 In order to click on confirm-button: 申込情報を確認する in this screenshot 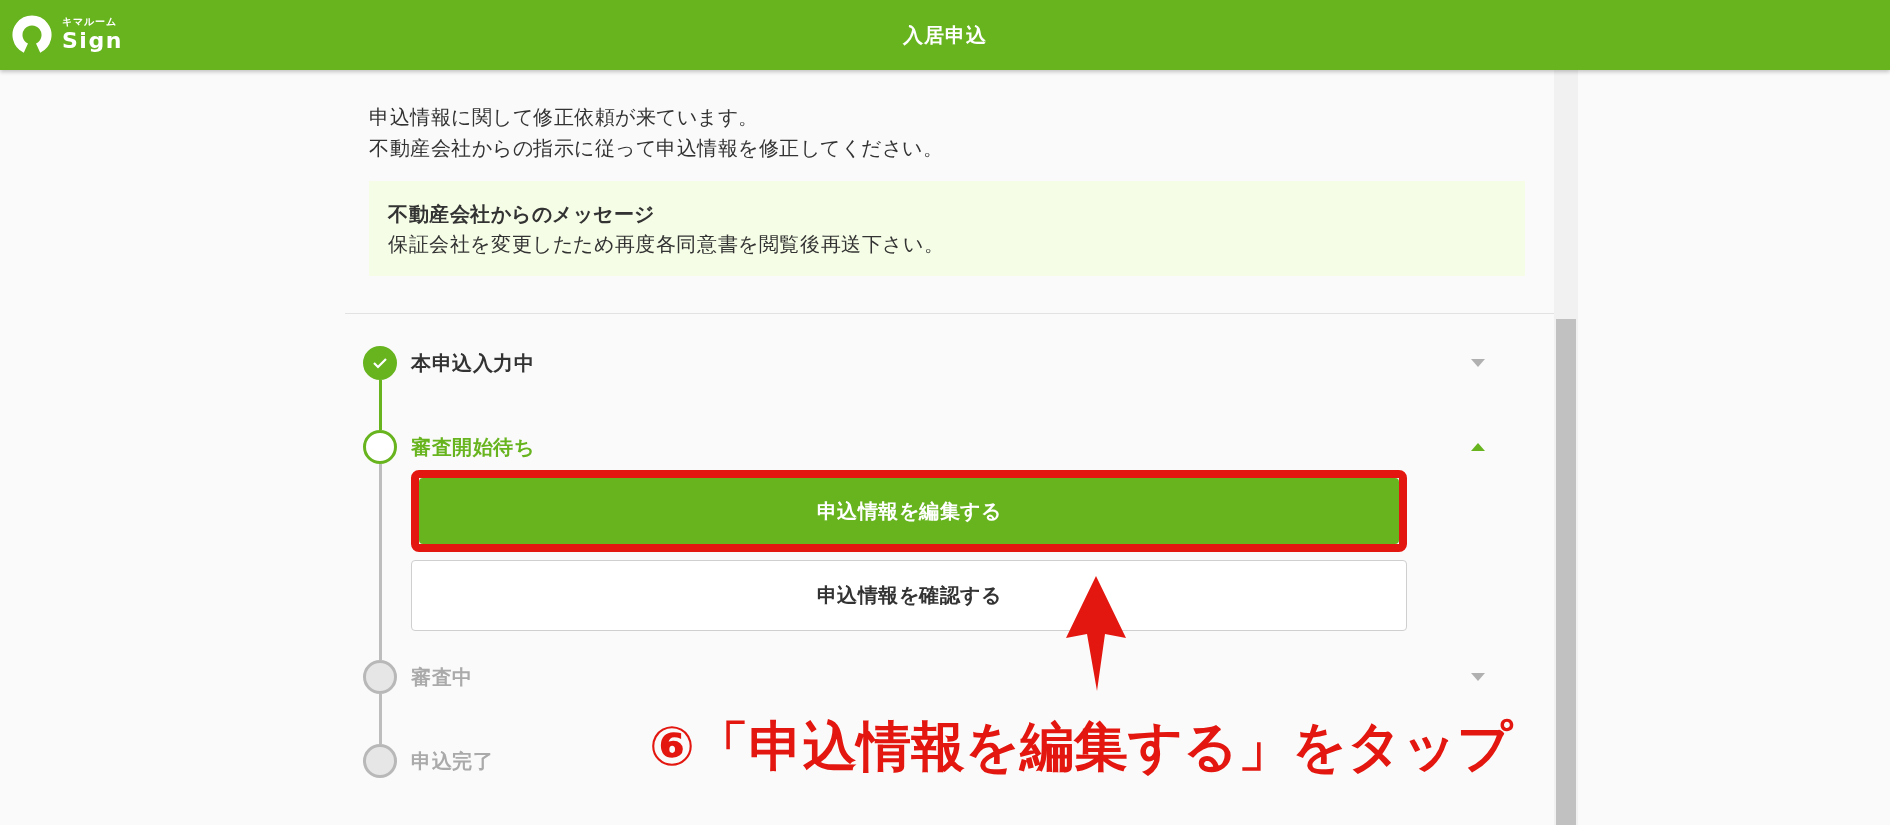, I will do `click(909, 595)`.